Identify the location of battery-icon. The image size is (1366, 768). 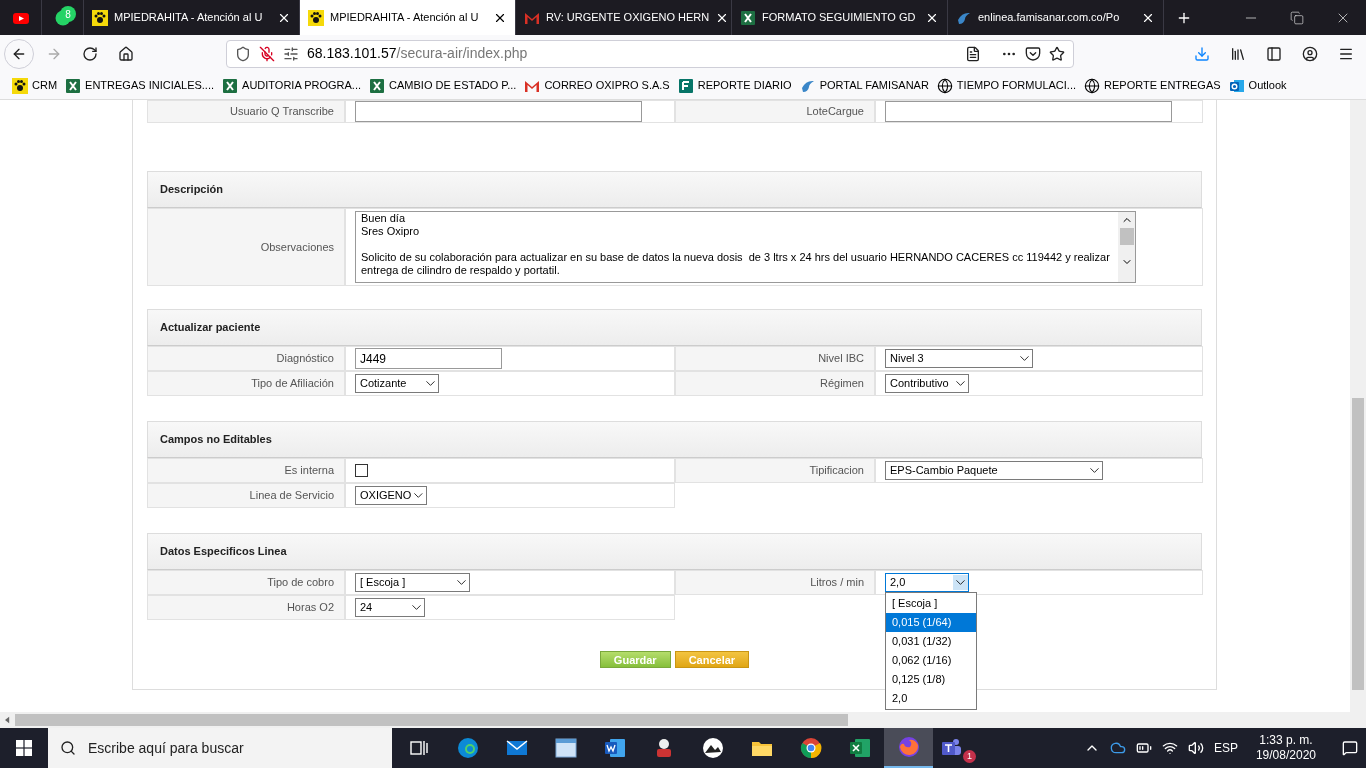
(1143, 748).